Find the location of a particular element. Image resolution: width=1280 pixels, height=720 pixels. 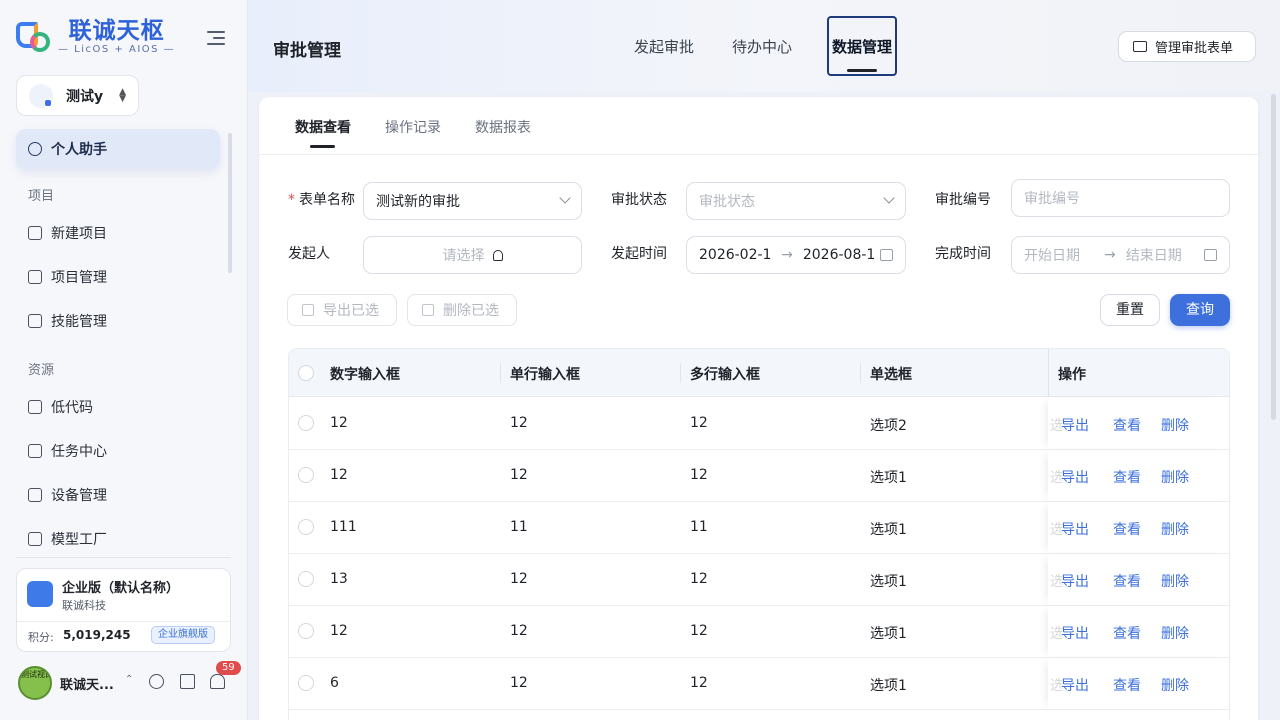

sidebar-item-personal-assistant: 个人助手 is located at coordinates (118, 149).